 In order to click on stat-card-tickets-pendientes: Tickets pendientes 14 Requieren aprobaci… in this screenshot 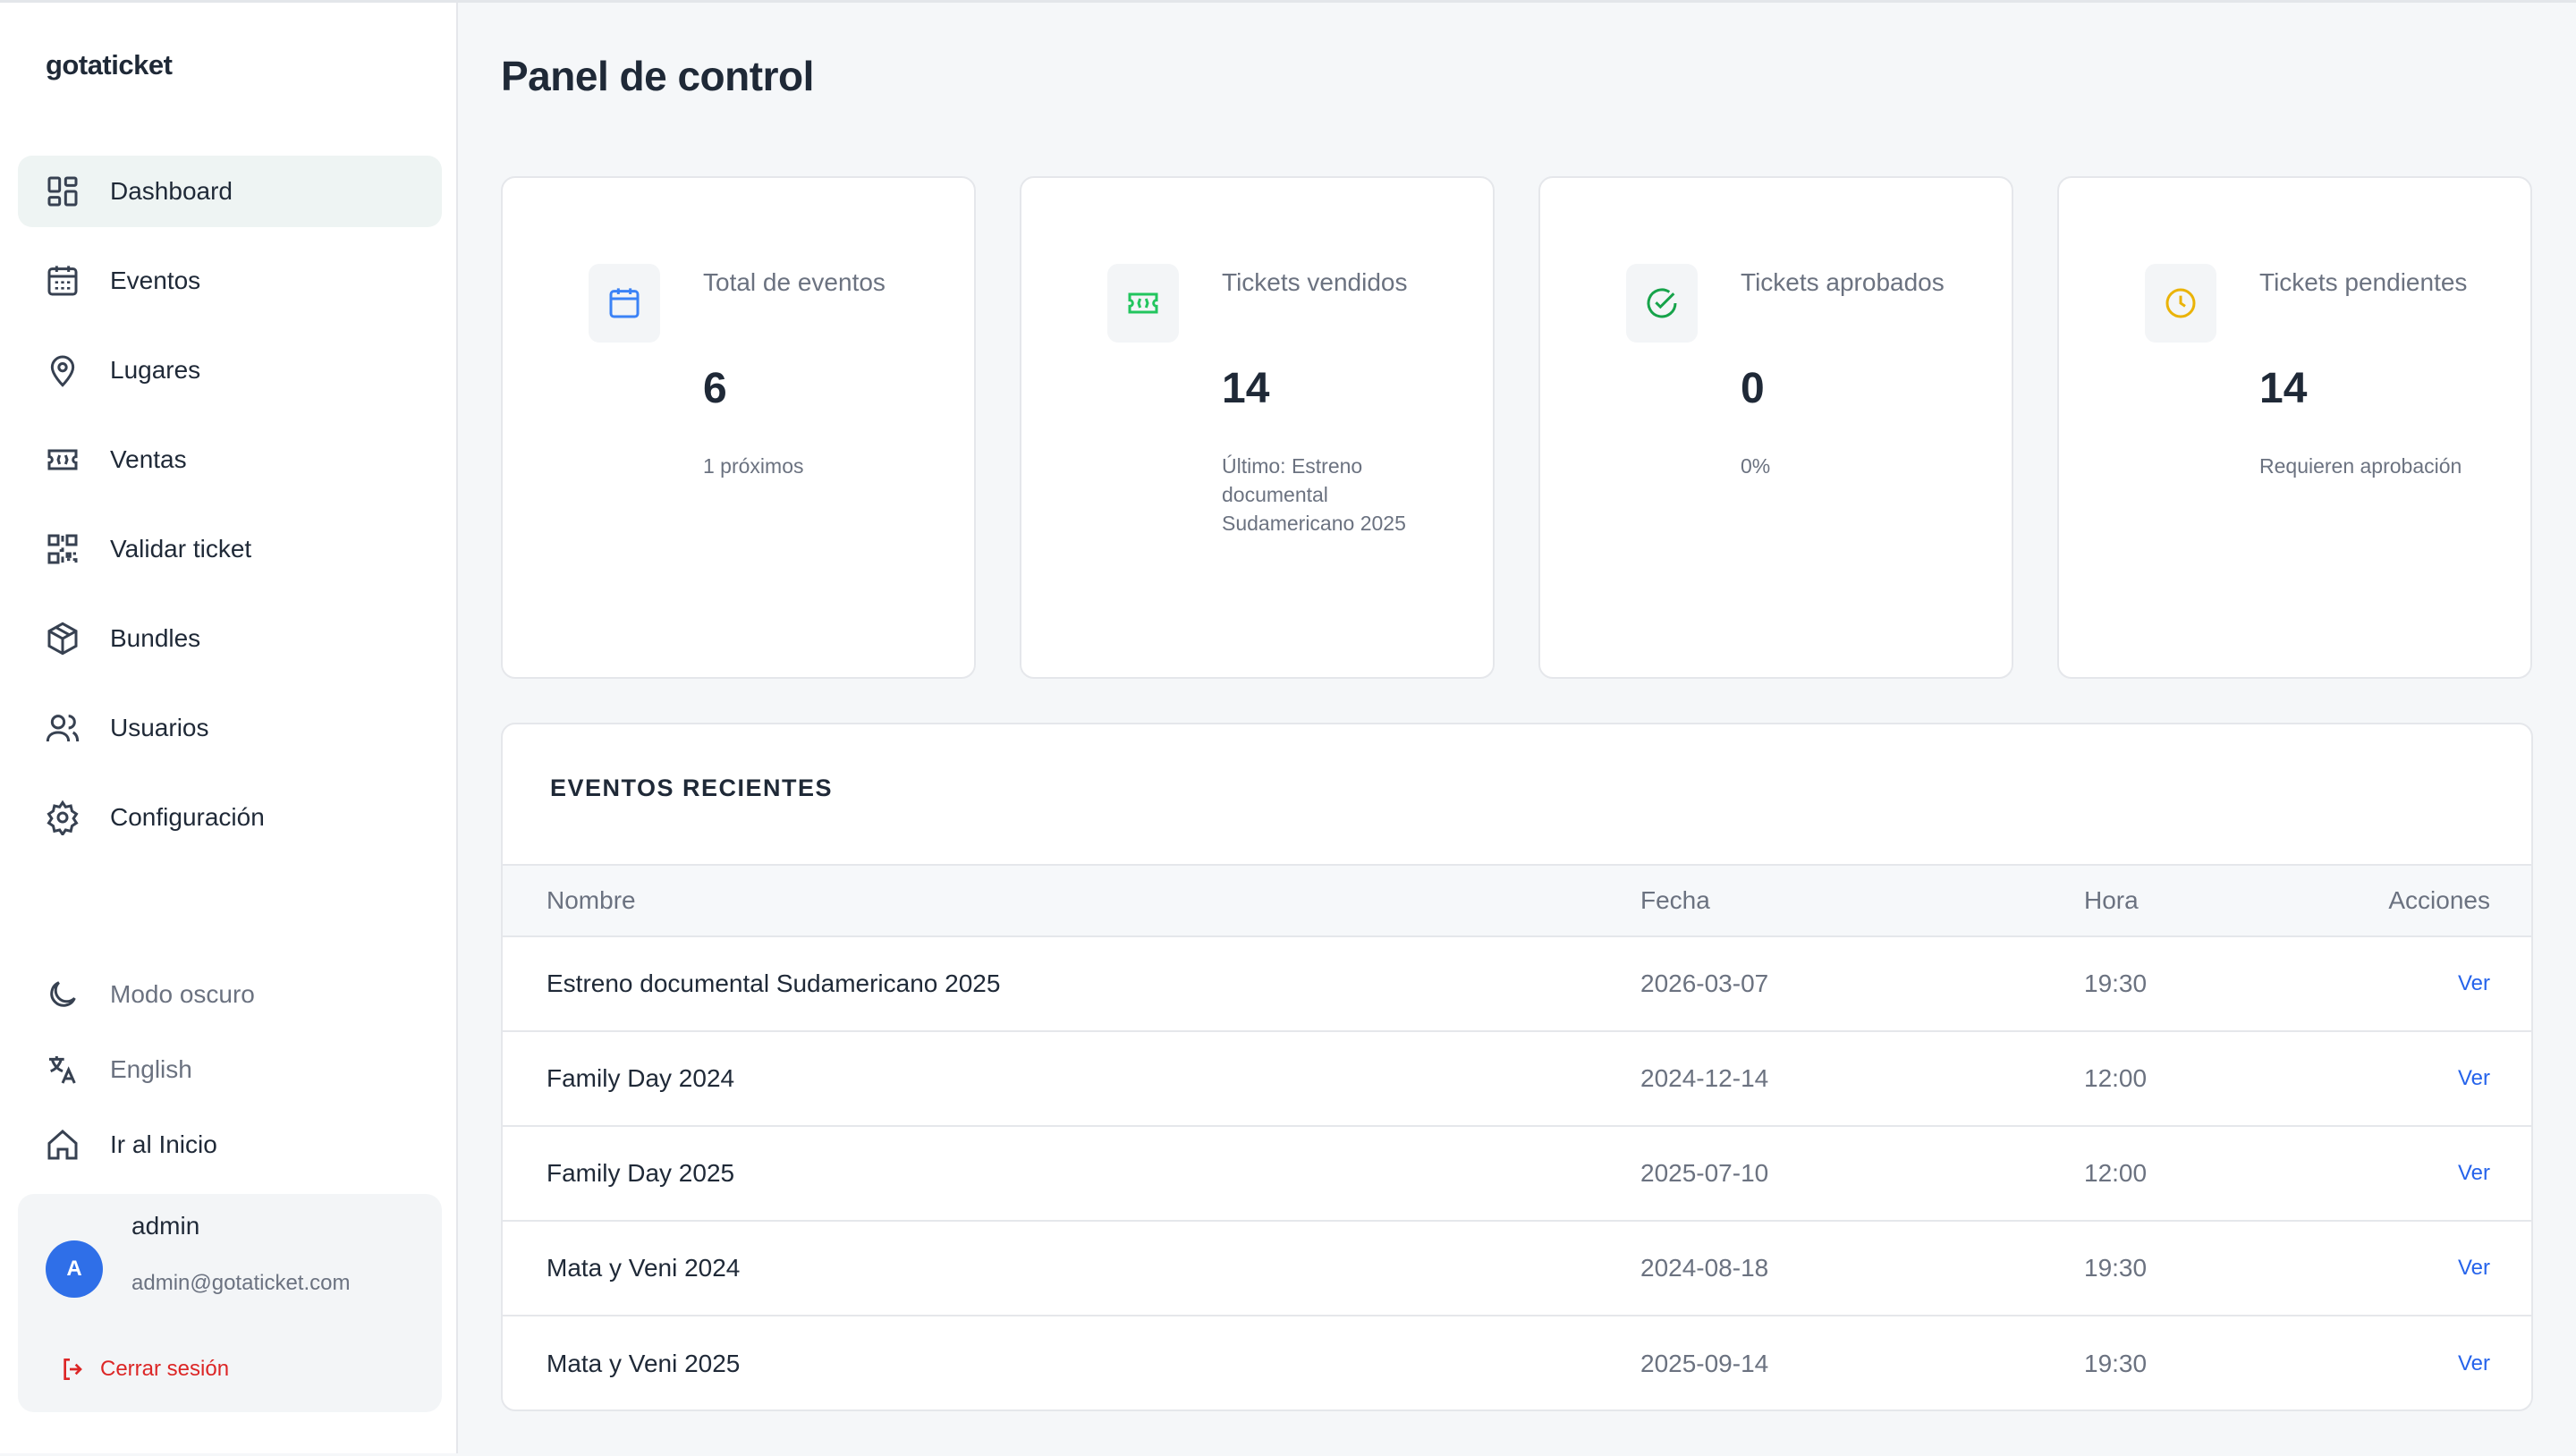, I will do `click(2294, 427)`.